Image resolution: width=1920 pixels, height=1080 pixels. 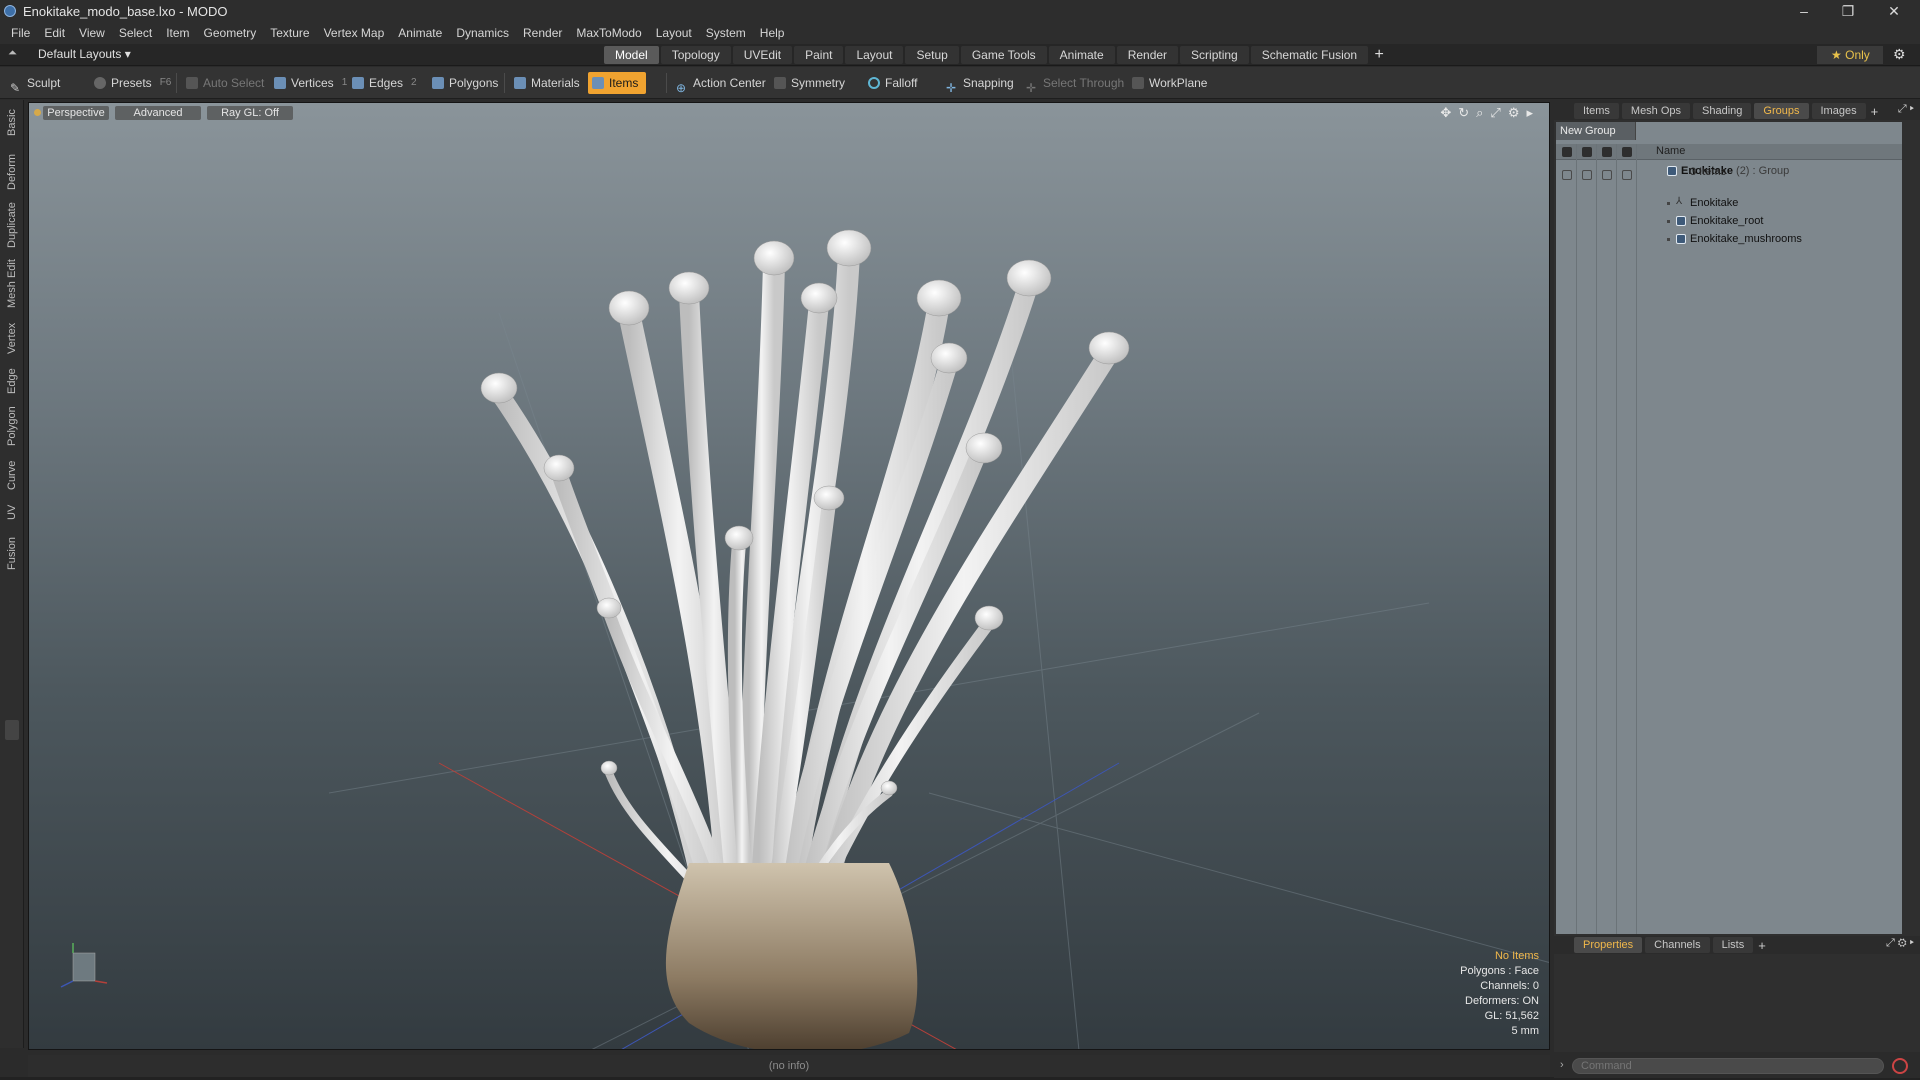 I want to click on menu-select: Select, so click(x=135, y=33).